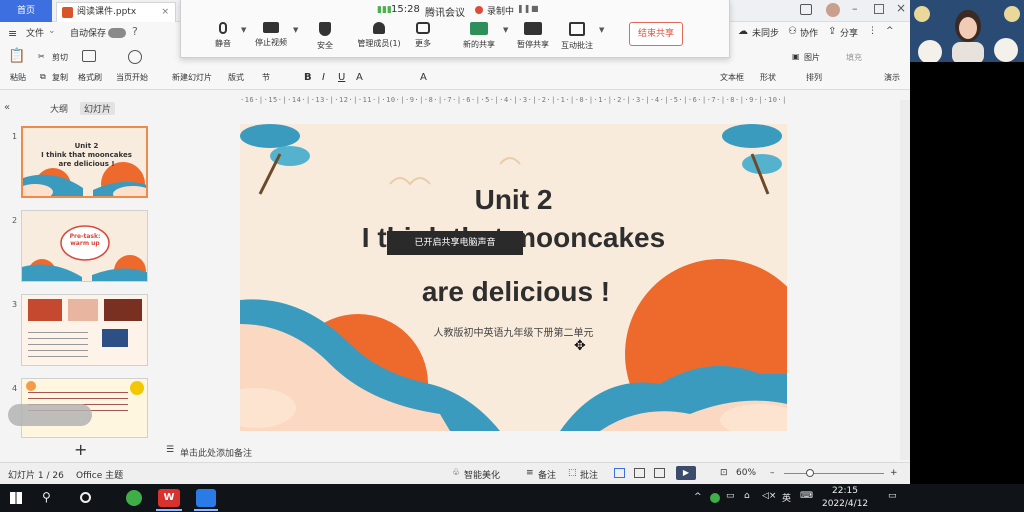 The height and width of the screenshot is (512, 1024). What do you see at coordinates (967, 31) in the screenshot?
I see `webcam-preview` at bounding box center [967, 31].